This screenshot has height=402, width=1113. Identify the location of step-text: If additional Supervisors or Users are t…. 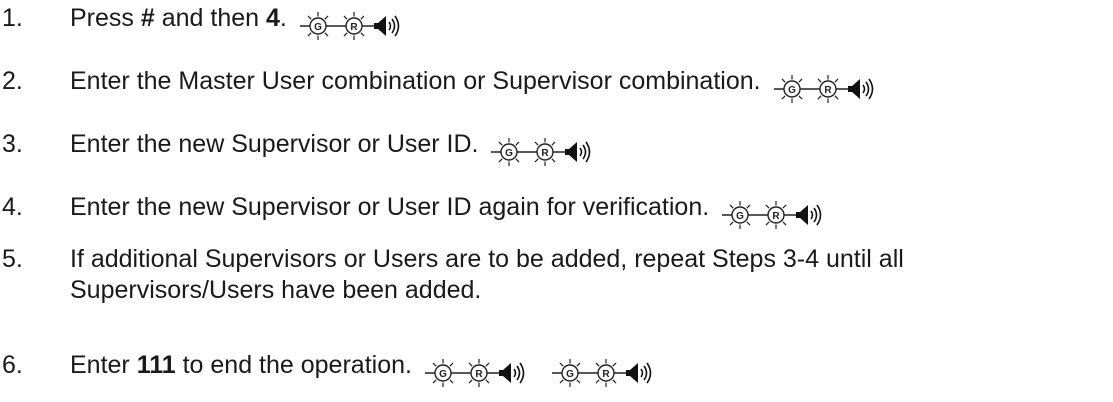
(487, 274).